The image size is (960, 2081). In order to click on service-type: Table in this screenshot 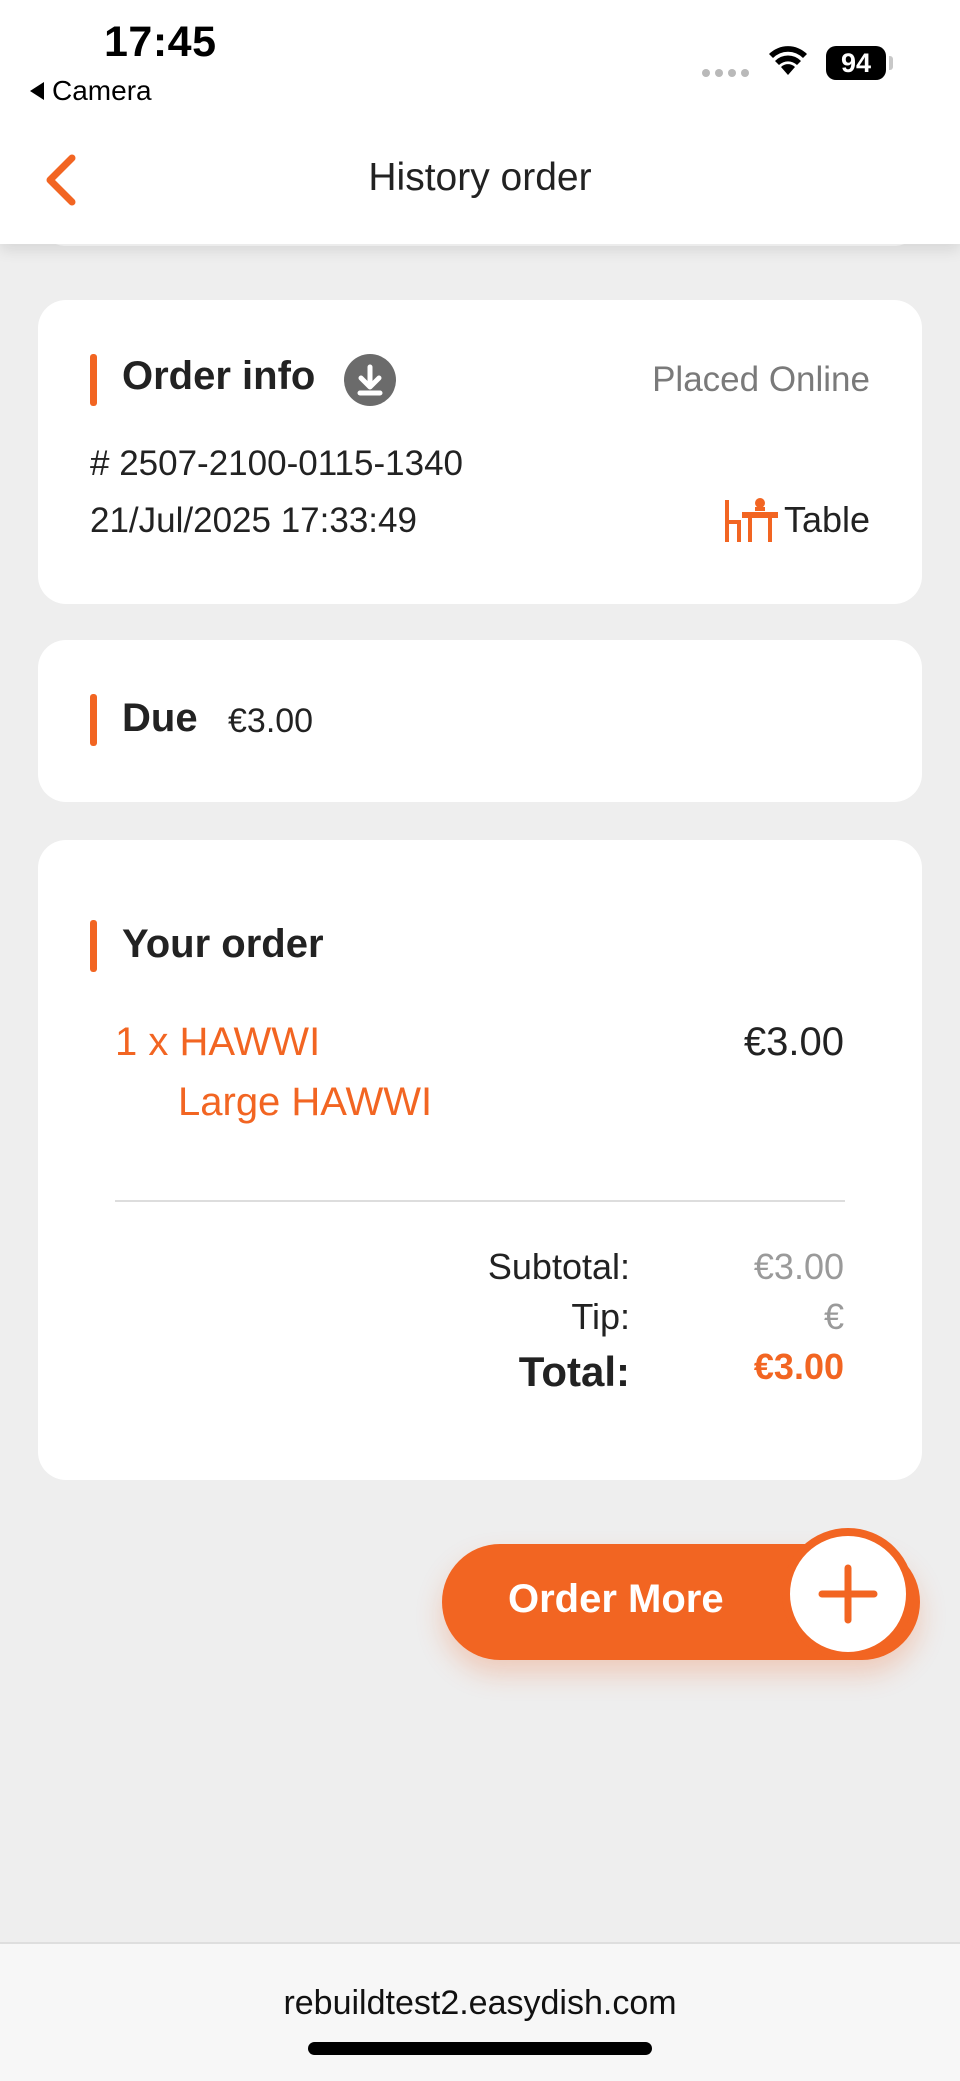, I will do `click(796, 520)`.